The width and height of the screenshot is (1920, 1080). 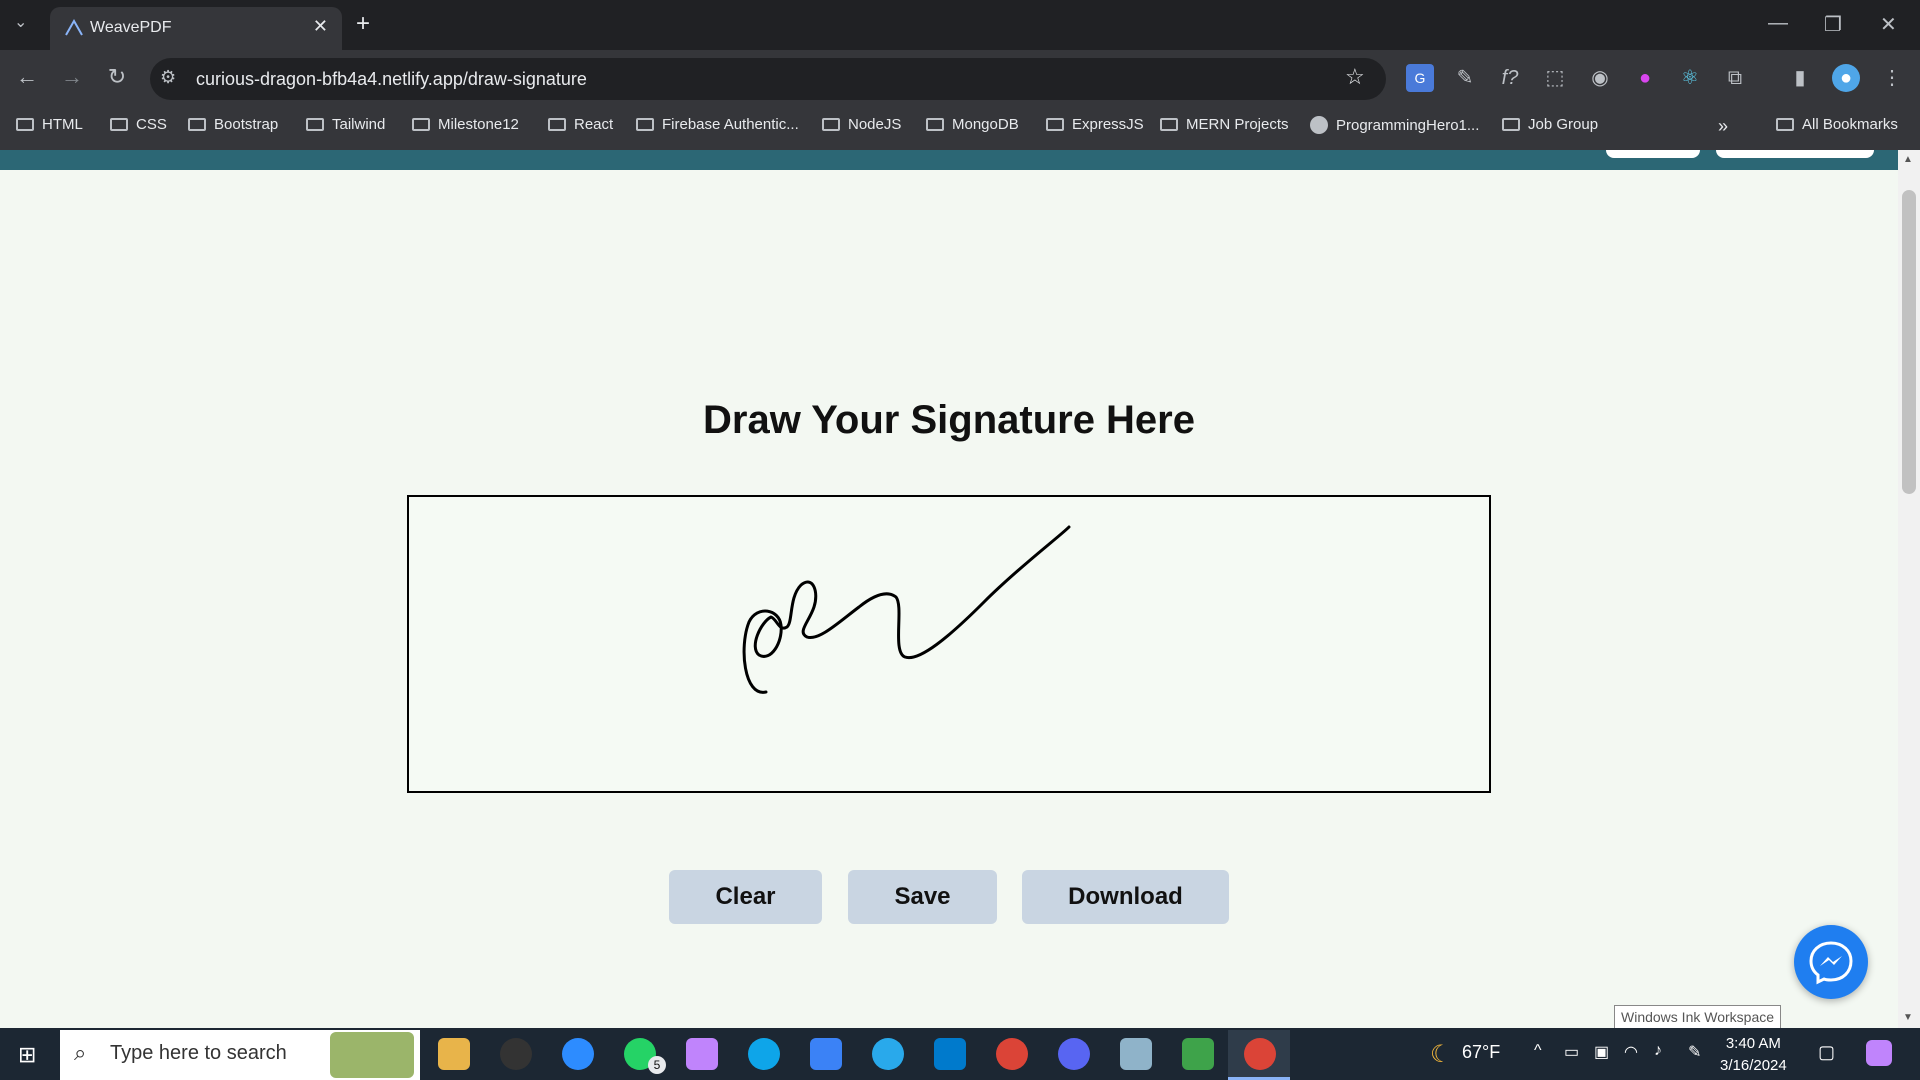 I want to click on bookmark-css: CSS, so click(x=138, y=124).